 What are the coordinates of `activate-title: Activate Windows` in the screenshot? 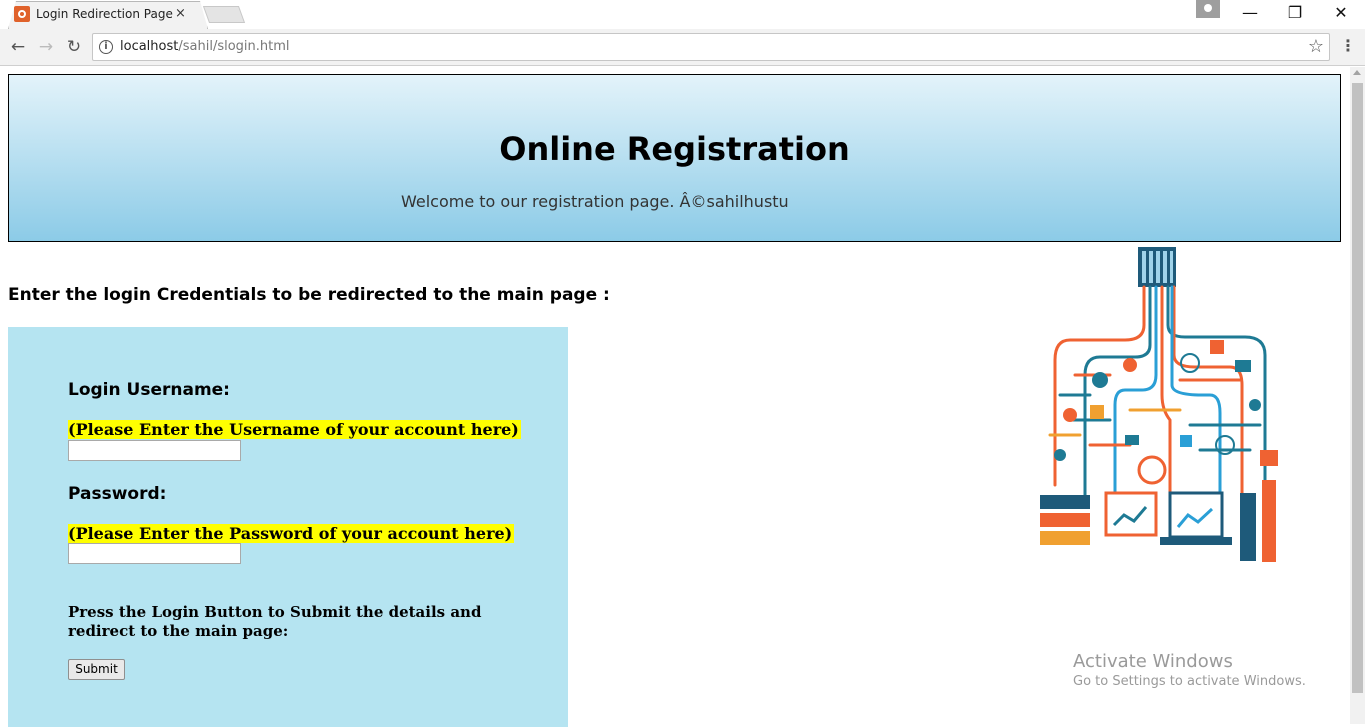 It's located at (1153, 661).